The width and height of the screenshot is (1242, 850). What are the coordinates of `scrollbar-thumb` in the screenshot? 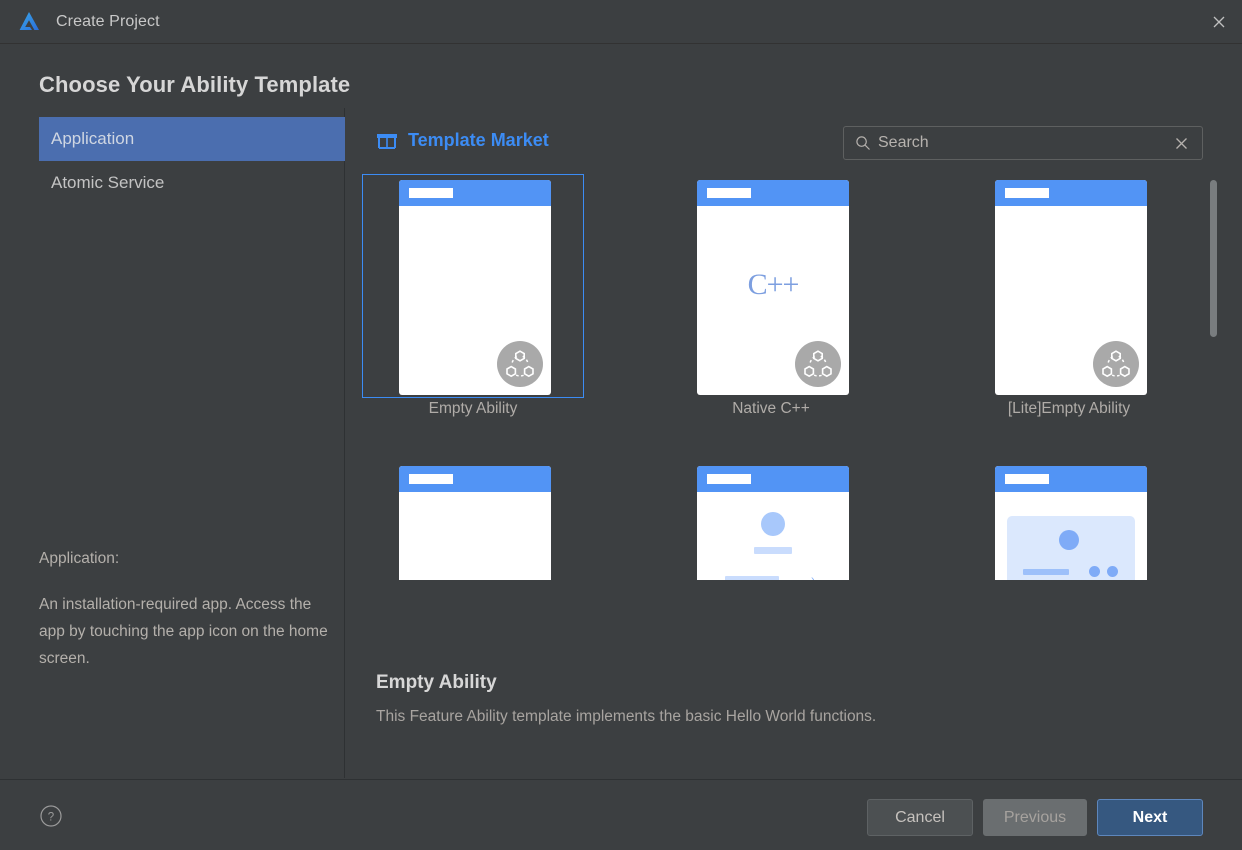 It's located at (1213, 258).